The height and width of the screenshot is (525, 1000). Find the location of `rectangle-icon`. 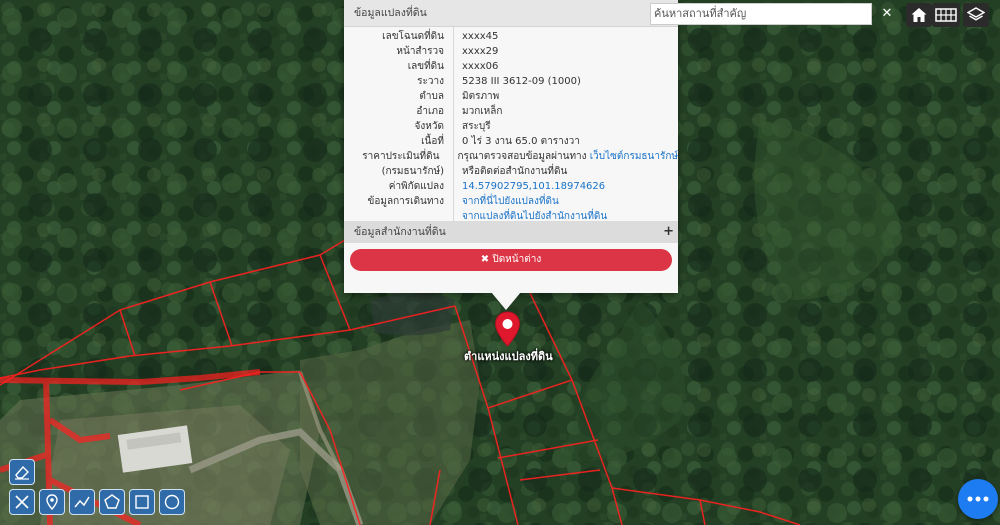

rectangle-icon is located at coordinates (142, 502).